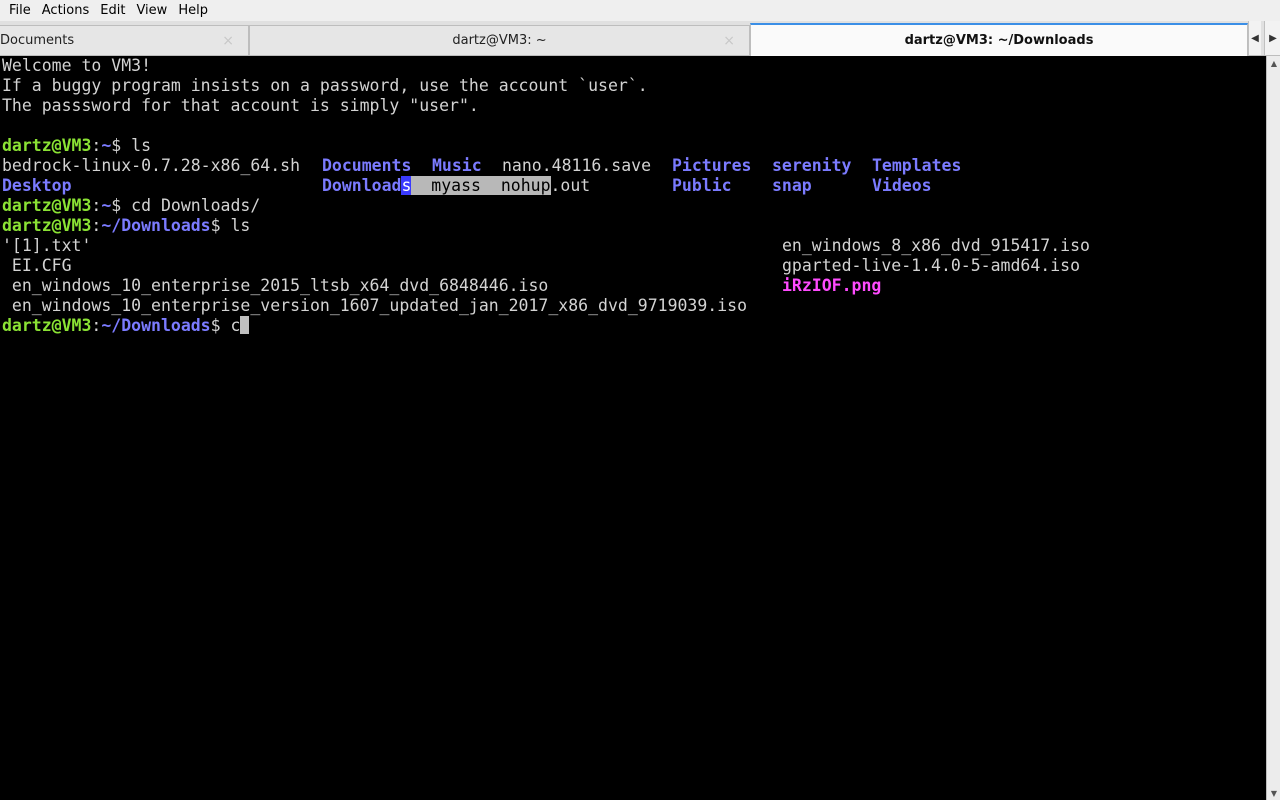 The height and width of the screenshot is (800, 1280). What do you see at coordinates (193, 10) in the screenshot?
I see `menu-help: Help` at bounding box center [193, 10].